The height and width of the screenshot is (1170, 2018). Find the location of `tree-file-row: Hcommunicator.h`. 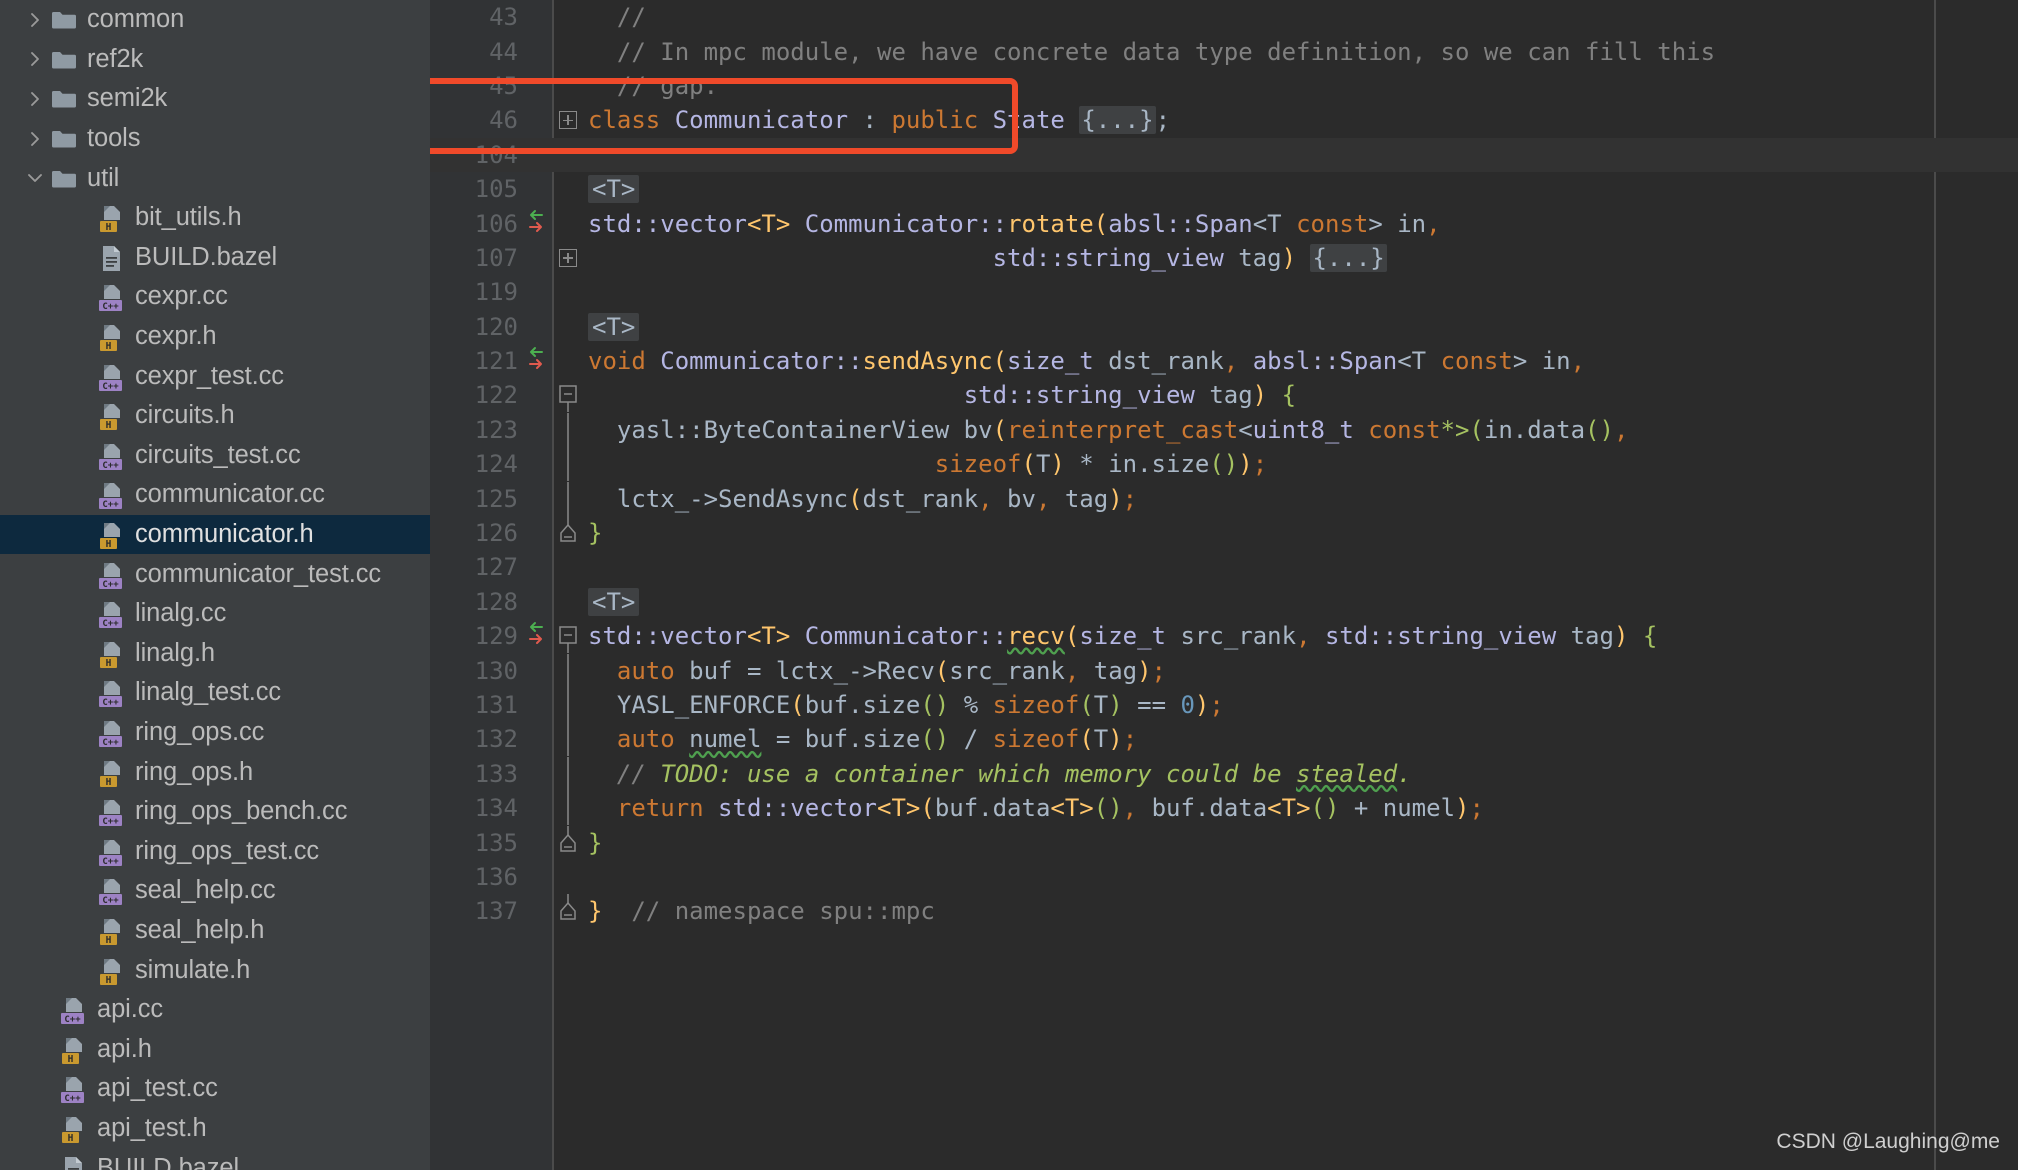

tree-file-row: Hcommunicator.h is located at coordinates (215, 534).